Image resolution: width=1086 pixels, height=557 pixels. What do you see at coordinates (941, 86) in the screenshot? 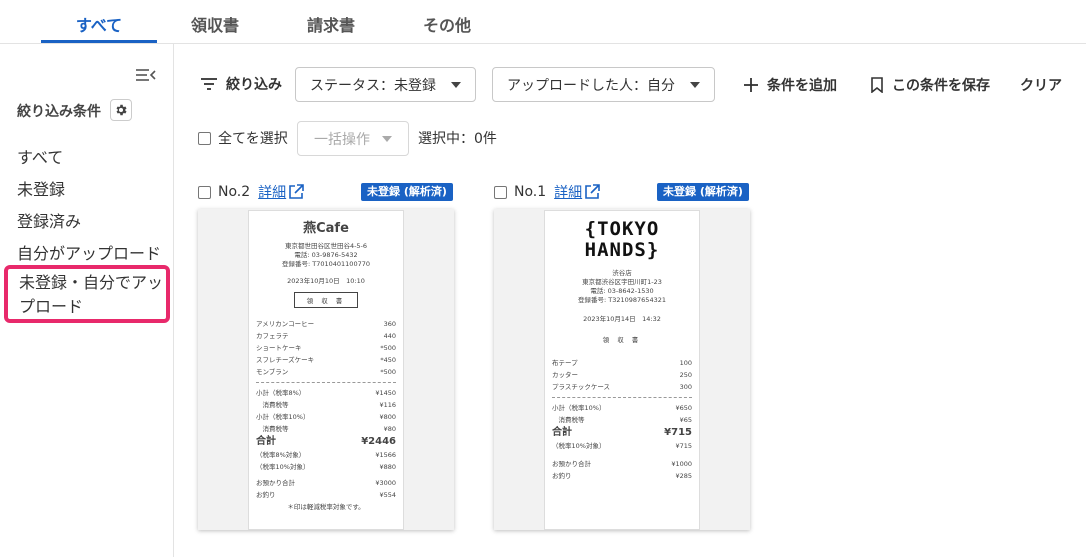
I see `save-condition-label: この条件を保存` at bounding box center [941, 86].